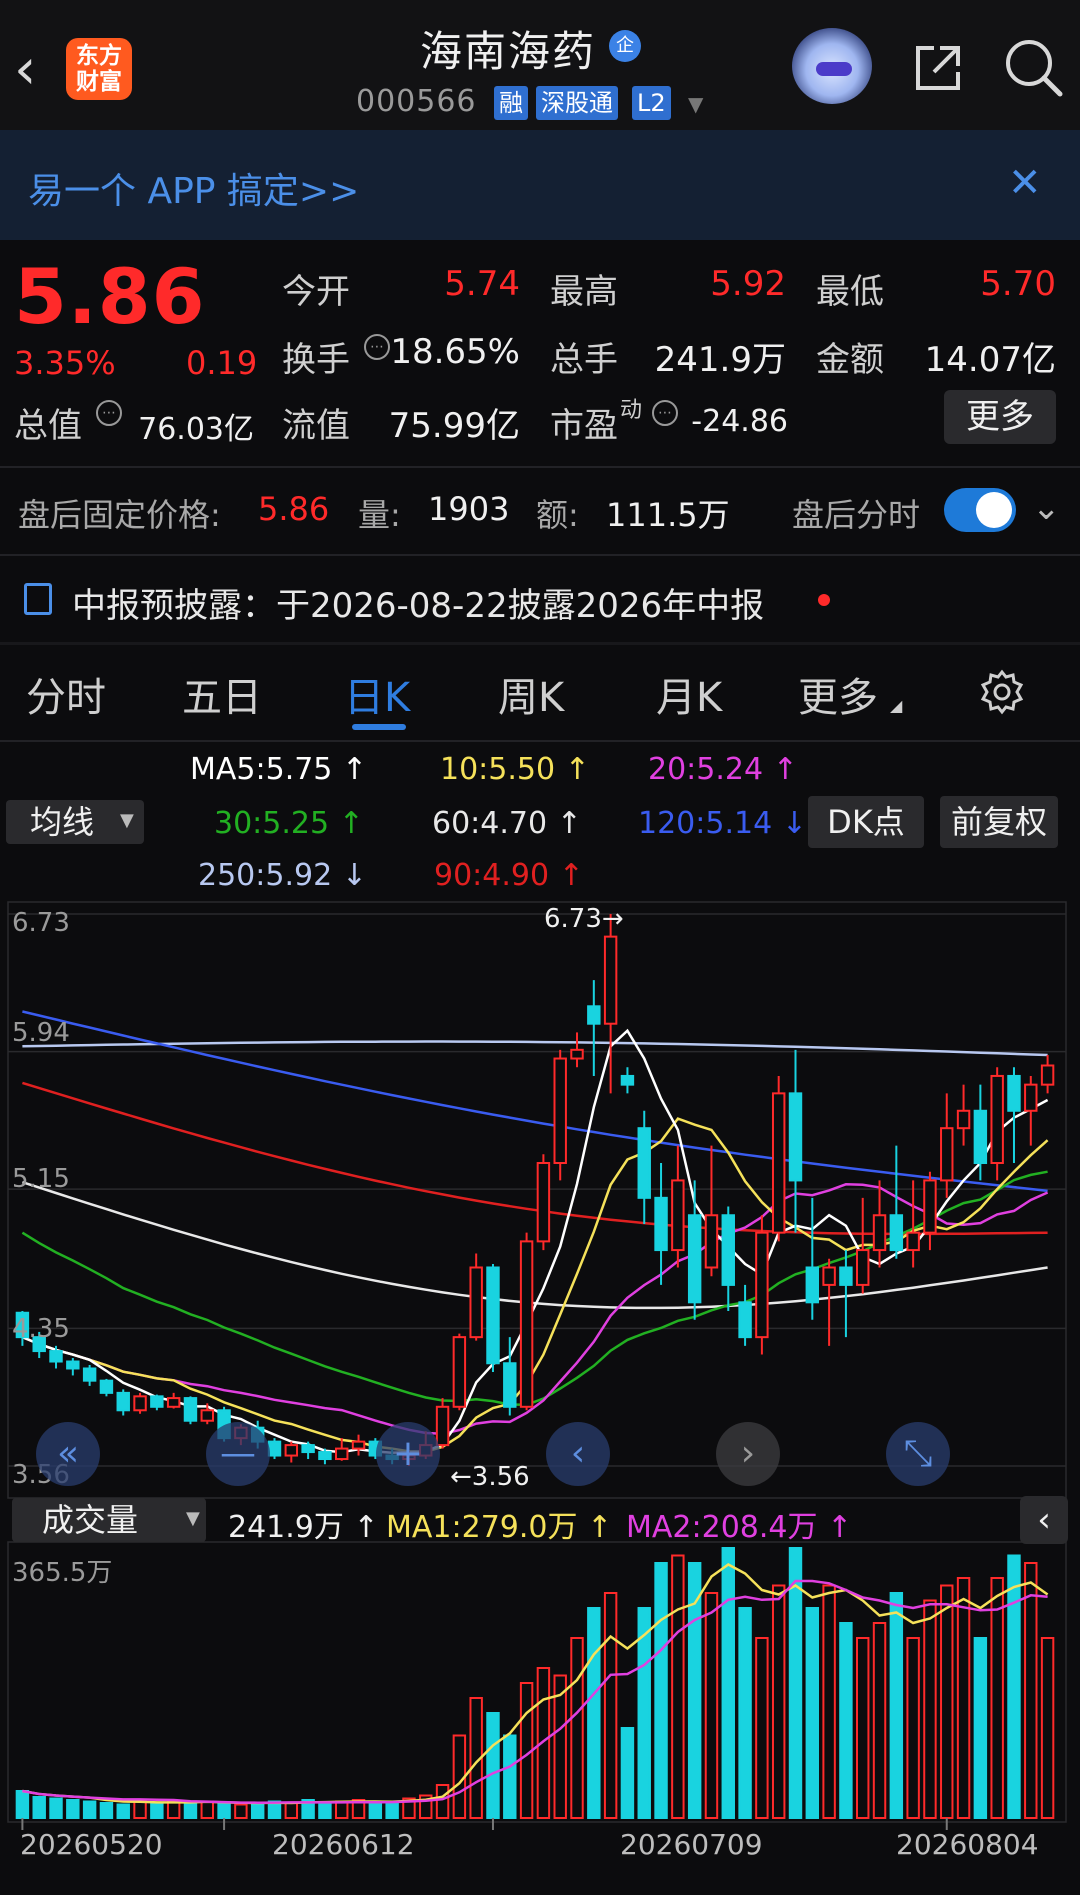 The width and height of the screenshot is (1080, 1895). Describe the element at coordinates (938, 68) in the screenshot. I see `share-icon` at that location.